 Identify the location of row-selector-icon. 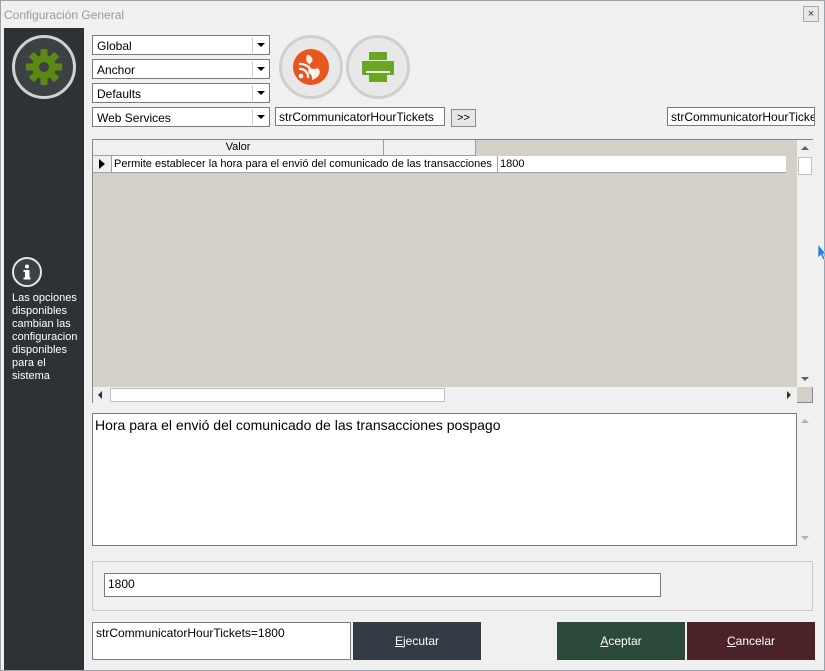
(102, 164).